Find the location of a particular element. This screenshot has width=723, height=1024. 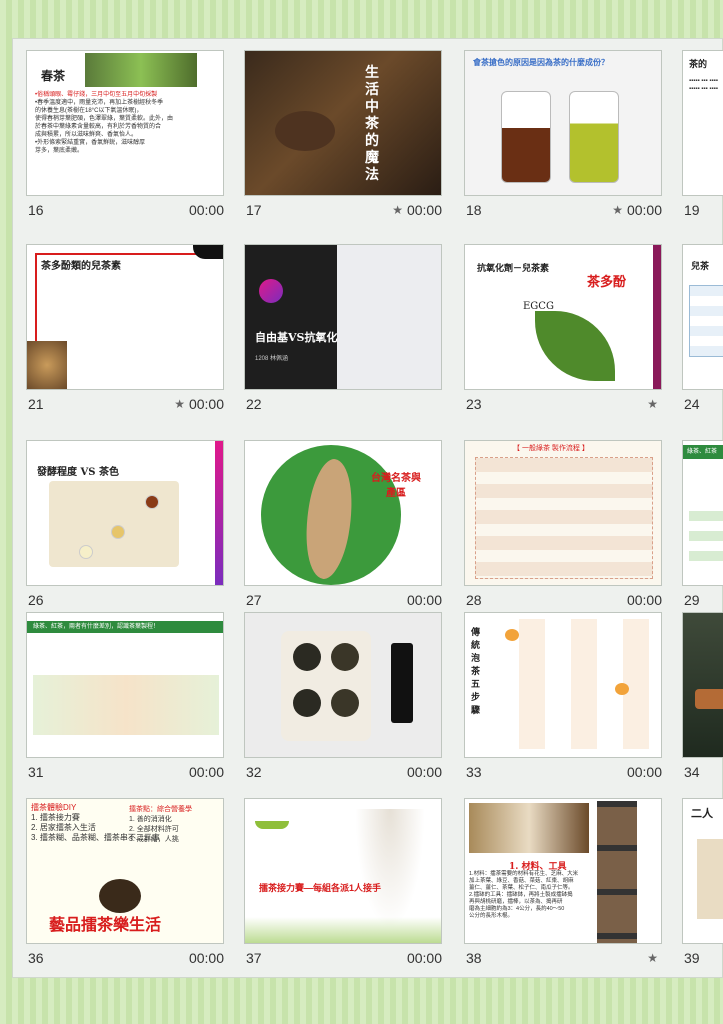

slide-preview: 茶的 ▪▪▪▪▪ ▪▪▪ ▪▪▪▪ ▪▪▪▪▪ ▪▪▪ ▪▪▪▪ is located at coordinates (702, 123).